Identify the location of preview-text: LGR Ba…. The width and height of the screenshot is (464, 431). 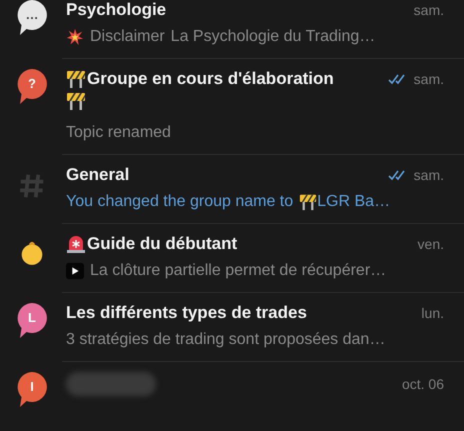
(353, 202).